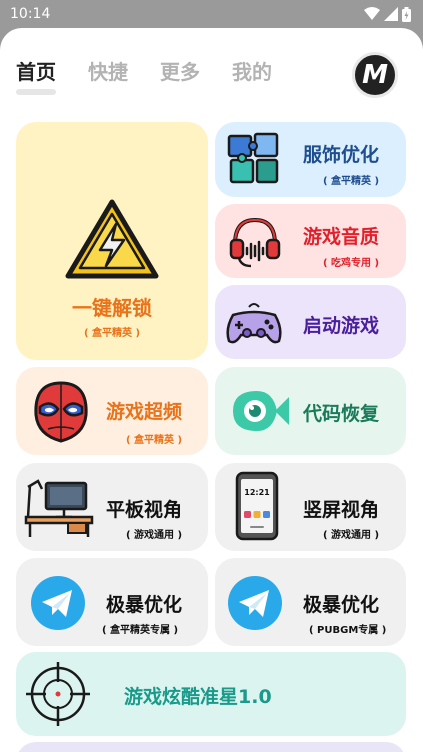 The height and width of the screenshot is (752, 423). I want to click on card-boost-2: 极暴优化 ( PUBGM专属 ), so click(310, 602).